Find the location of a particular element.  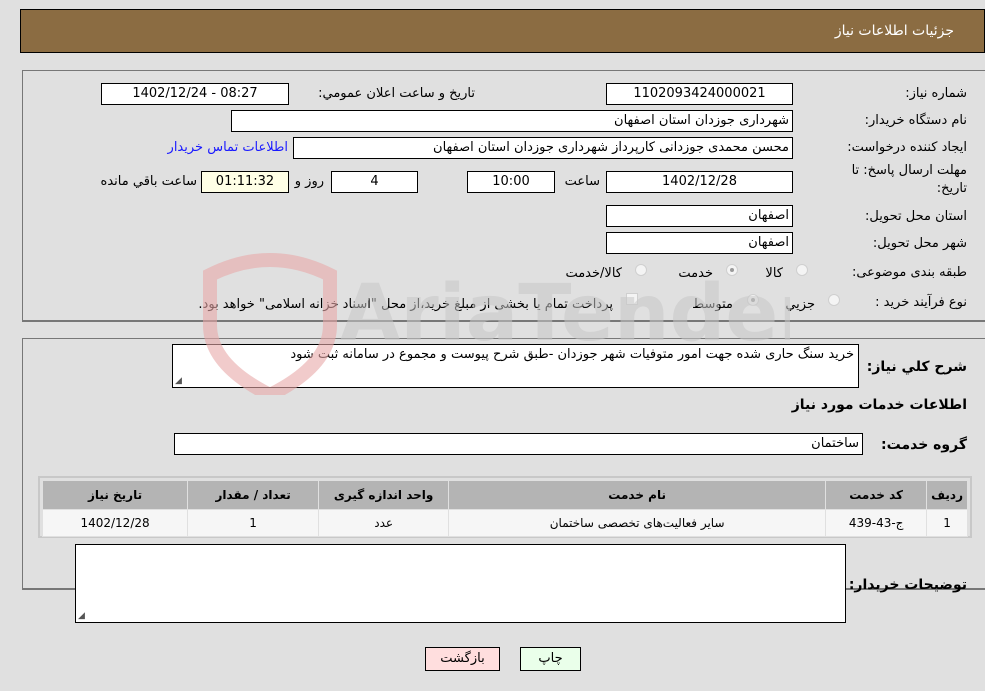

col-header-quantity: تعداد / مقدار is located at coordinates (253, 495).